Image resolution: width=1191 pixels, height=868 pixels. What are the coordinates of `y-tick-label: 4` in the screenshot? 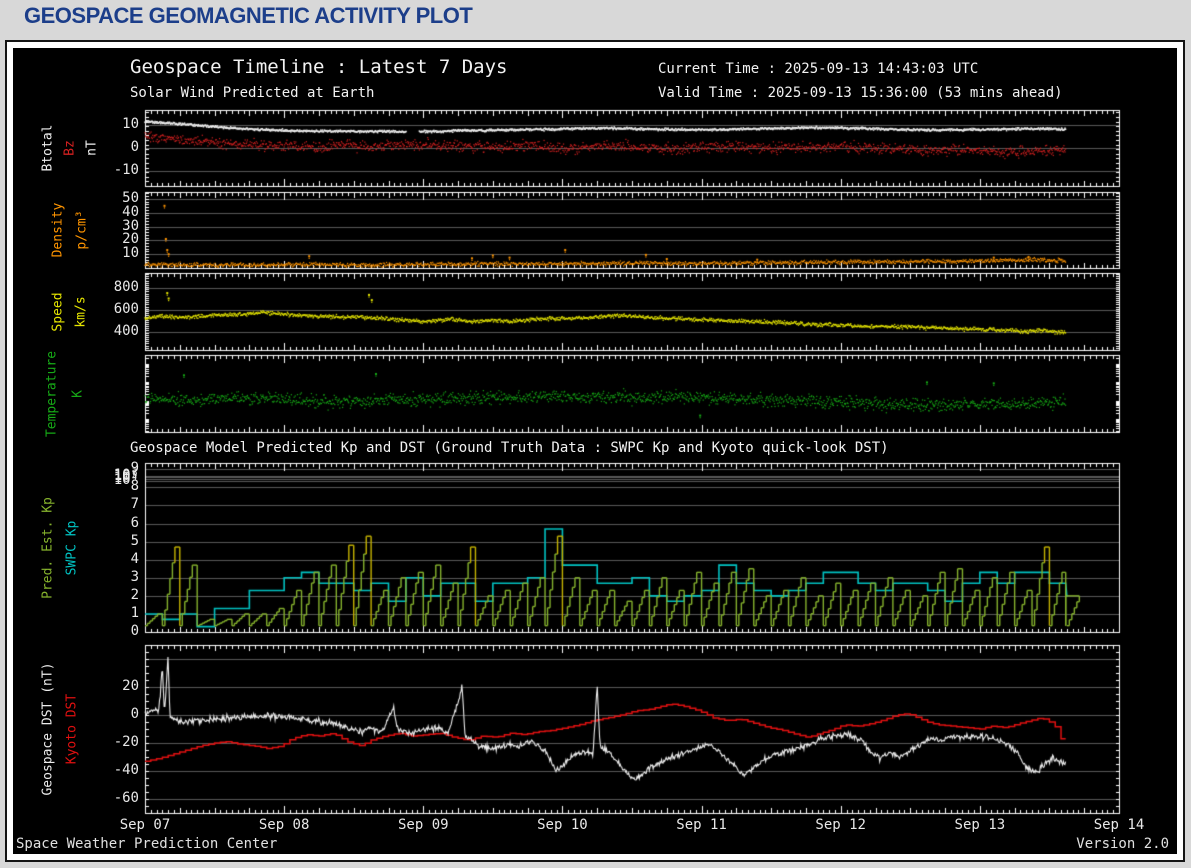 It's located at (134, 558).